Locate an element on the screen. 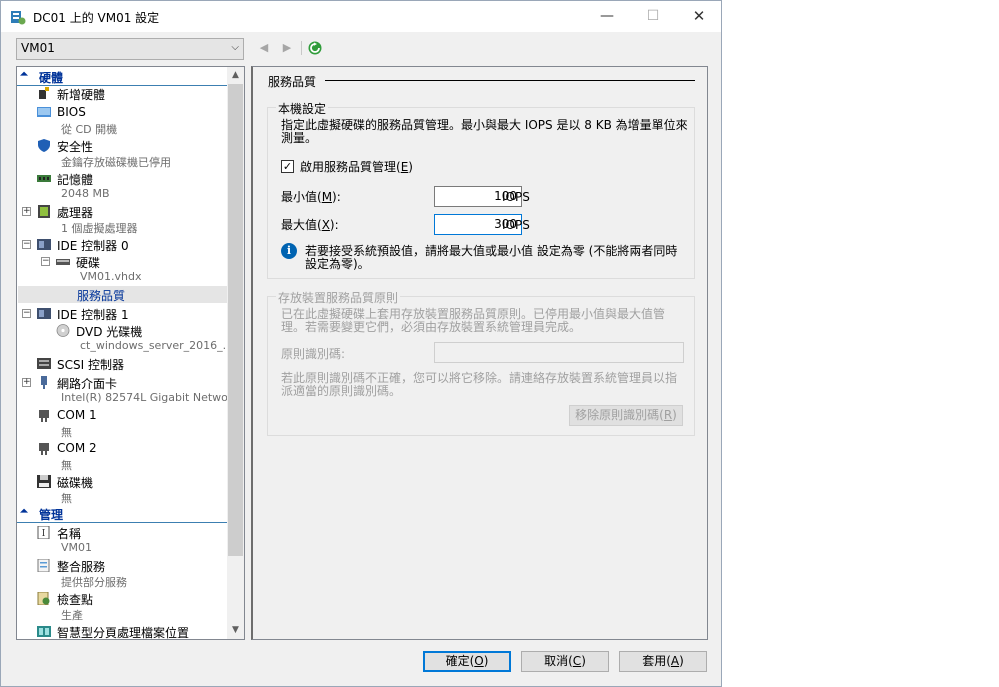  category-hardware-label: 硬體 is located at coordinates (51, 78).